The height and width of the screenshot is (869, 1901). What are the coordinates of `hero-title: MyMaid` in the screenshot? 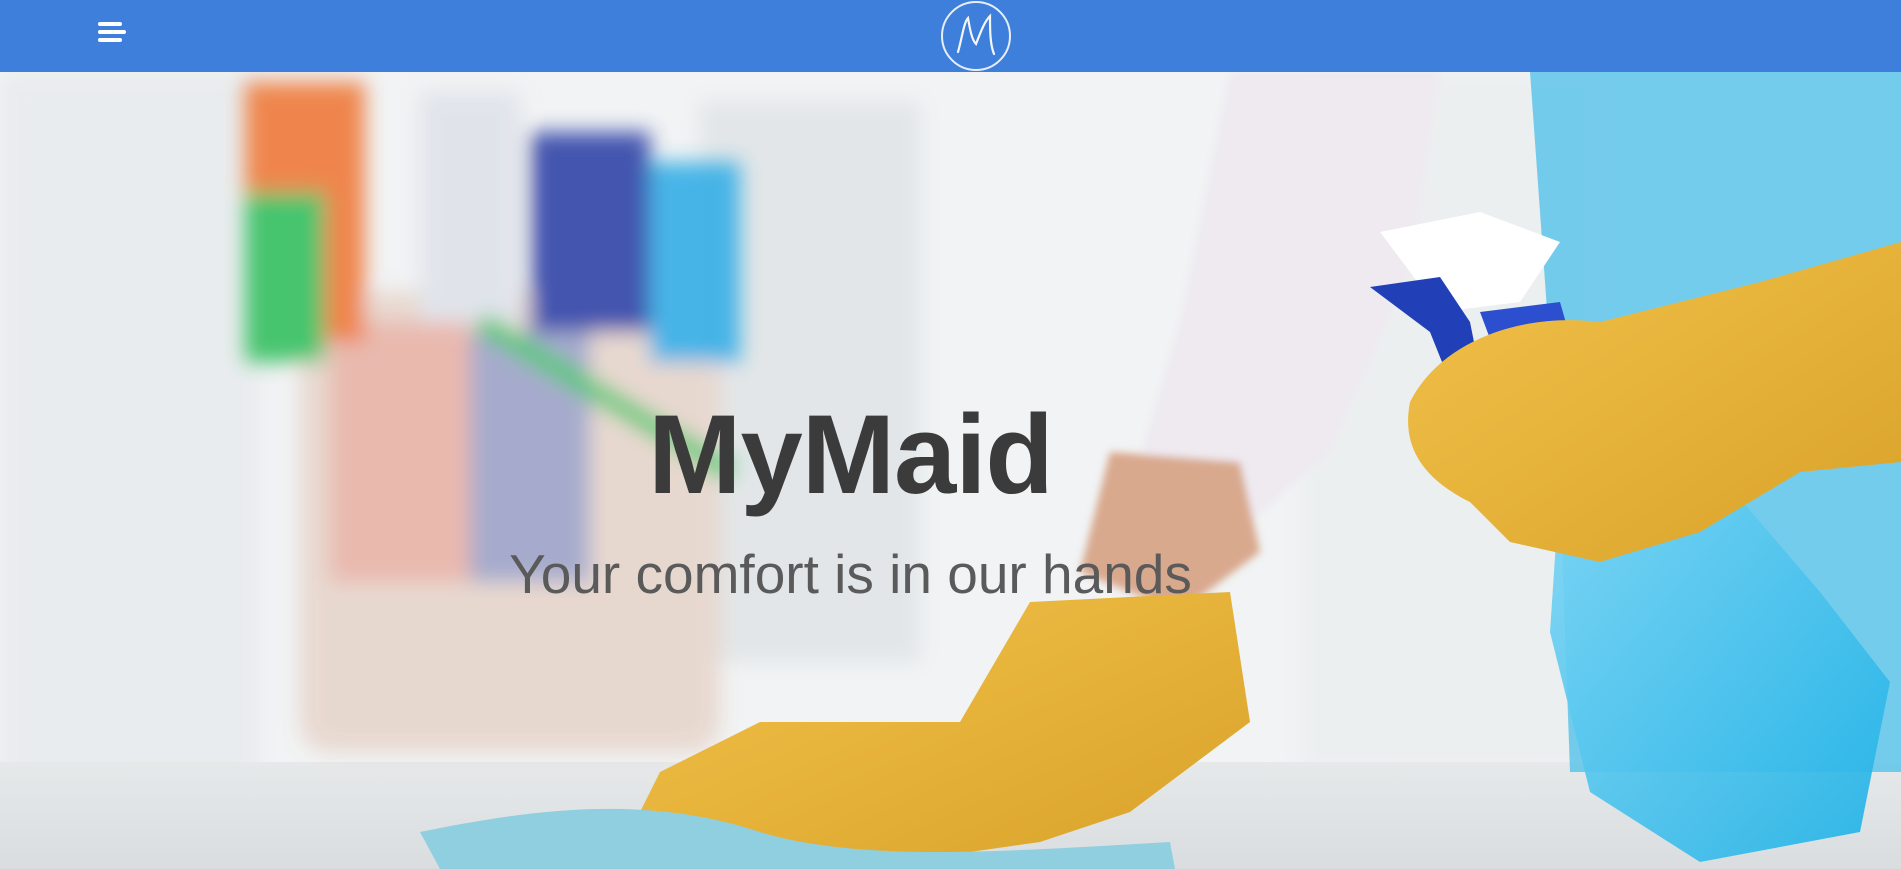 It's located at (950, 454).